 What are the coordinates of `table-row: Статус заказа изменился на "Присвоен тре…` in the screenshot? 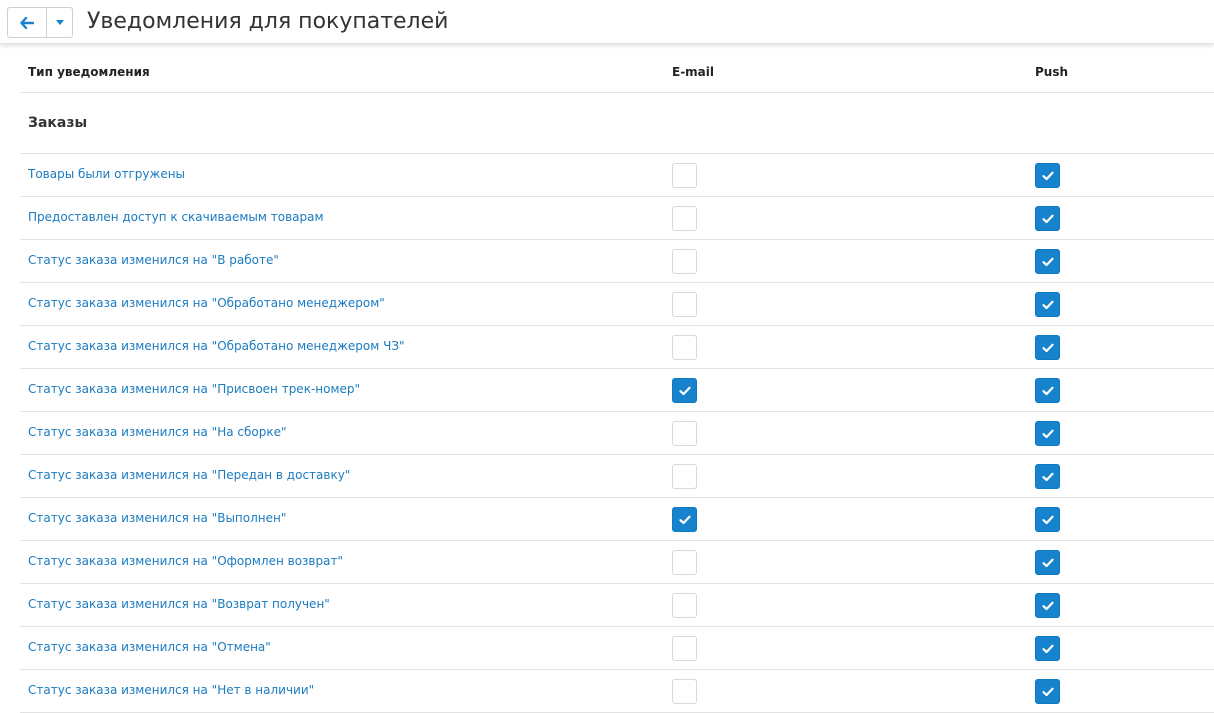 It's located at (617, 390).